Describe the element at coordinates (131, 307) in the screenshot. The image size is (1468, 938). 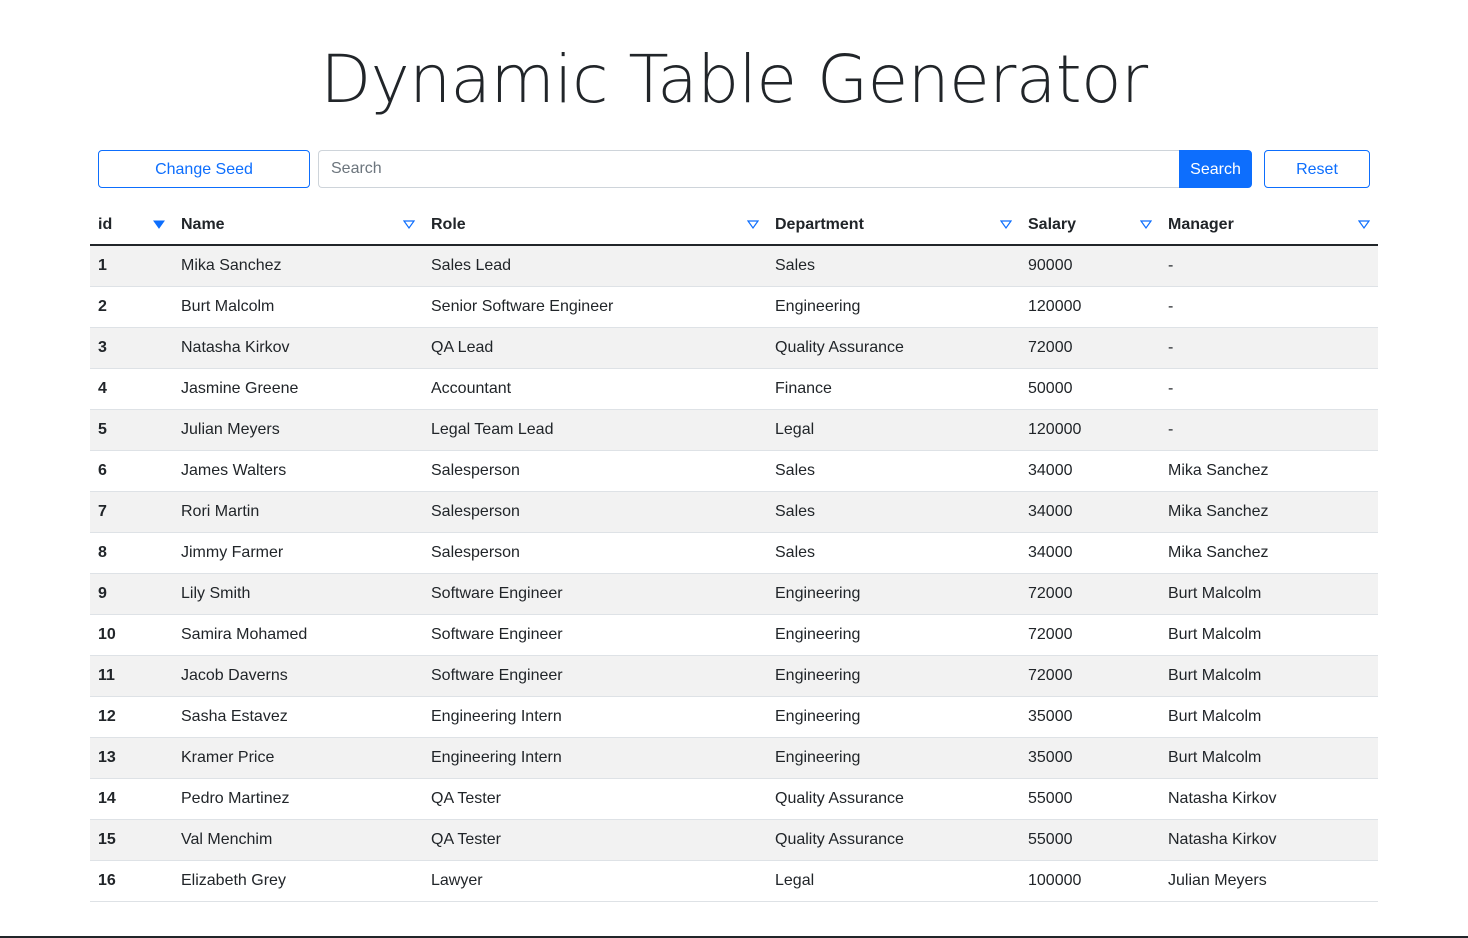
I see `cell-id: 2` at that location.